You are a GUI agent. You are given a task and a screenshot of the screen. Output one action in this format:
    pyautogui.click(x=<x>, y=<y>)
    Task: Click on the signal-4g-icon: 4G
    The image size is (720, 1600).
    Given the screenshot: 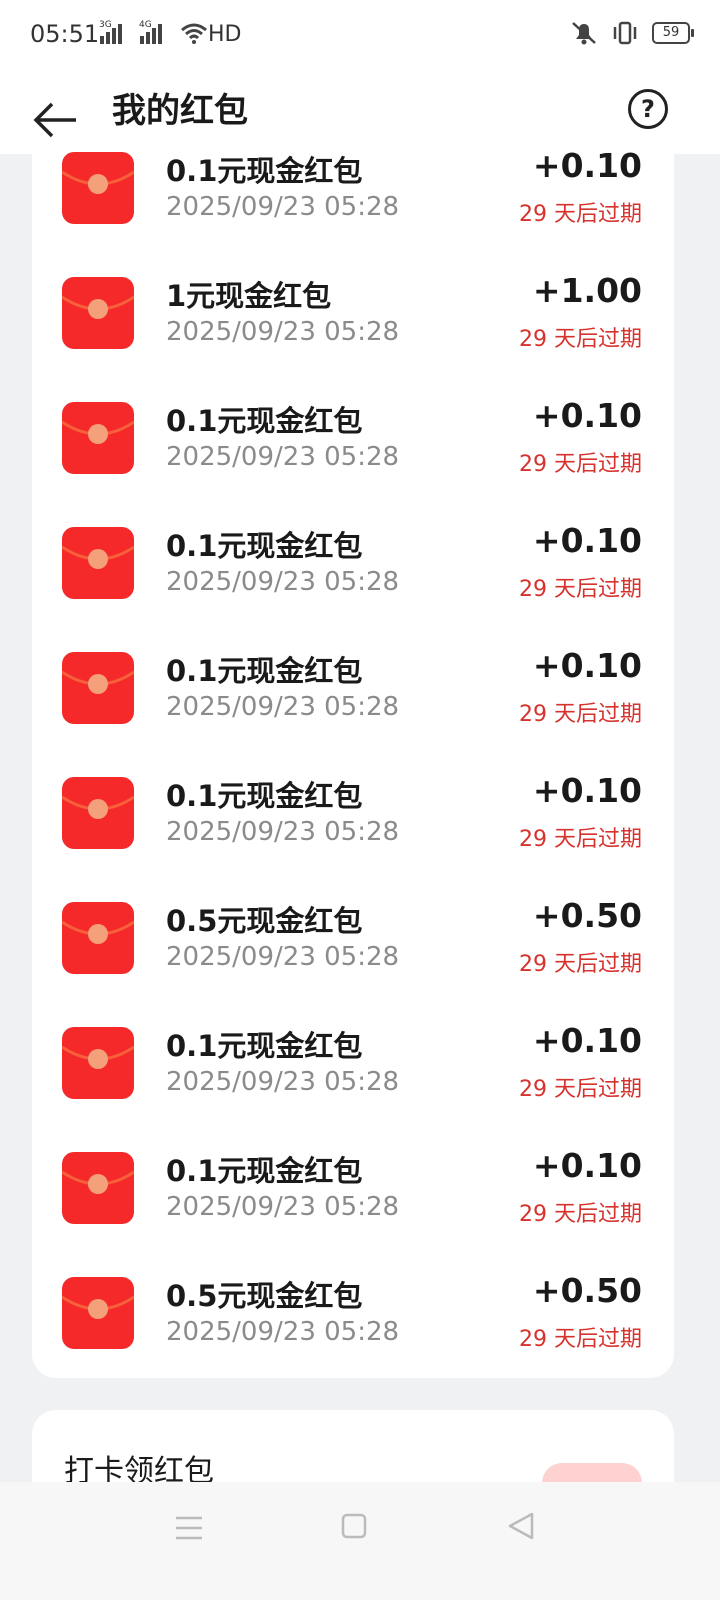 What is the action you would take?
    pyautogui.click(x=150, y=32)
    